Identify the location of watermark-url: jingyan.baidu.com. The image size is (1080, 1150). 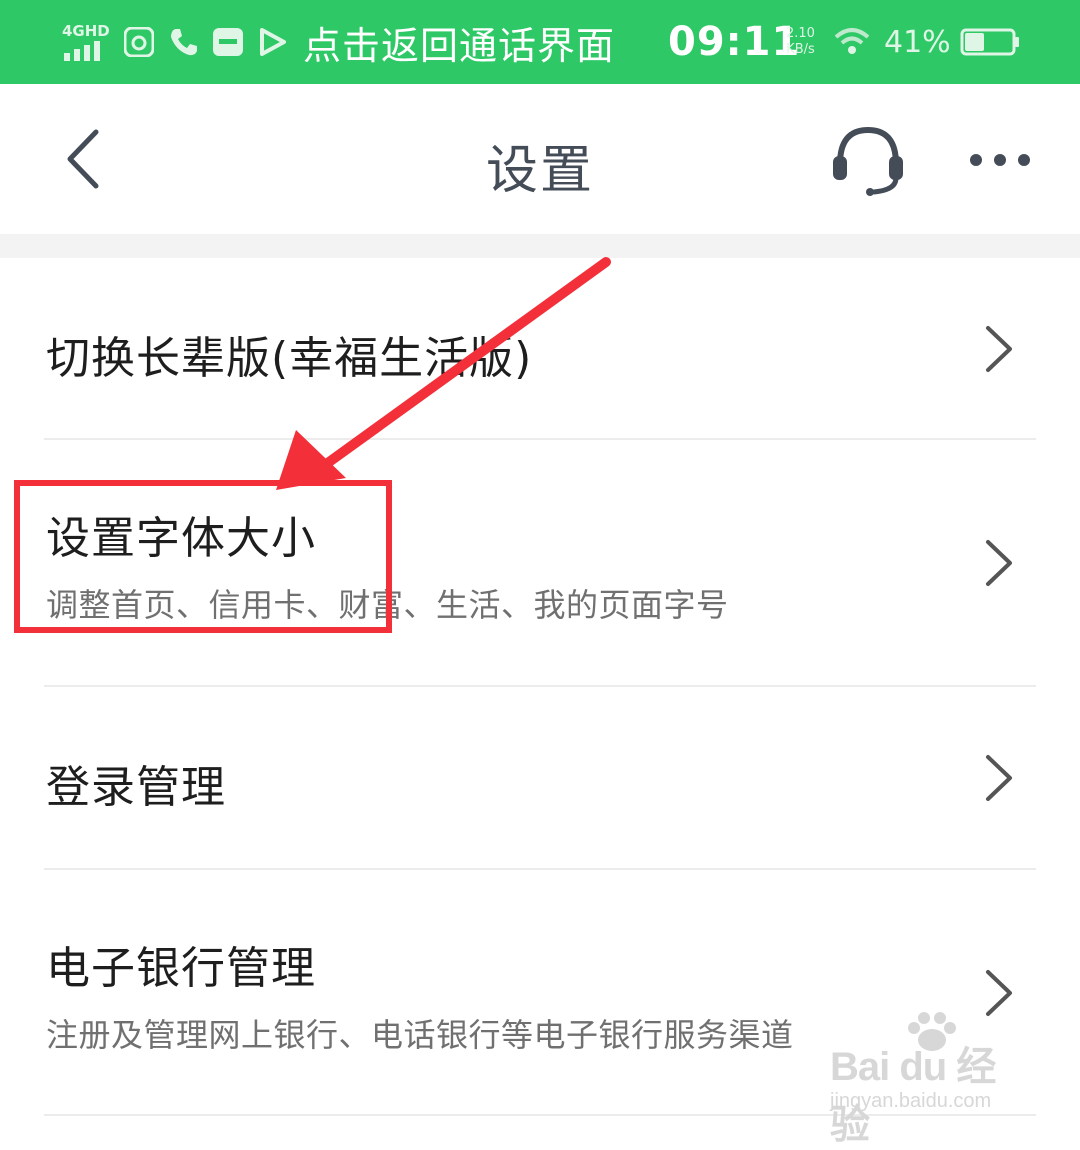
(911, 1101).